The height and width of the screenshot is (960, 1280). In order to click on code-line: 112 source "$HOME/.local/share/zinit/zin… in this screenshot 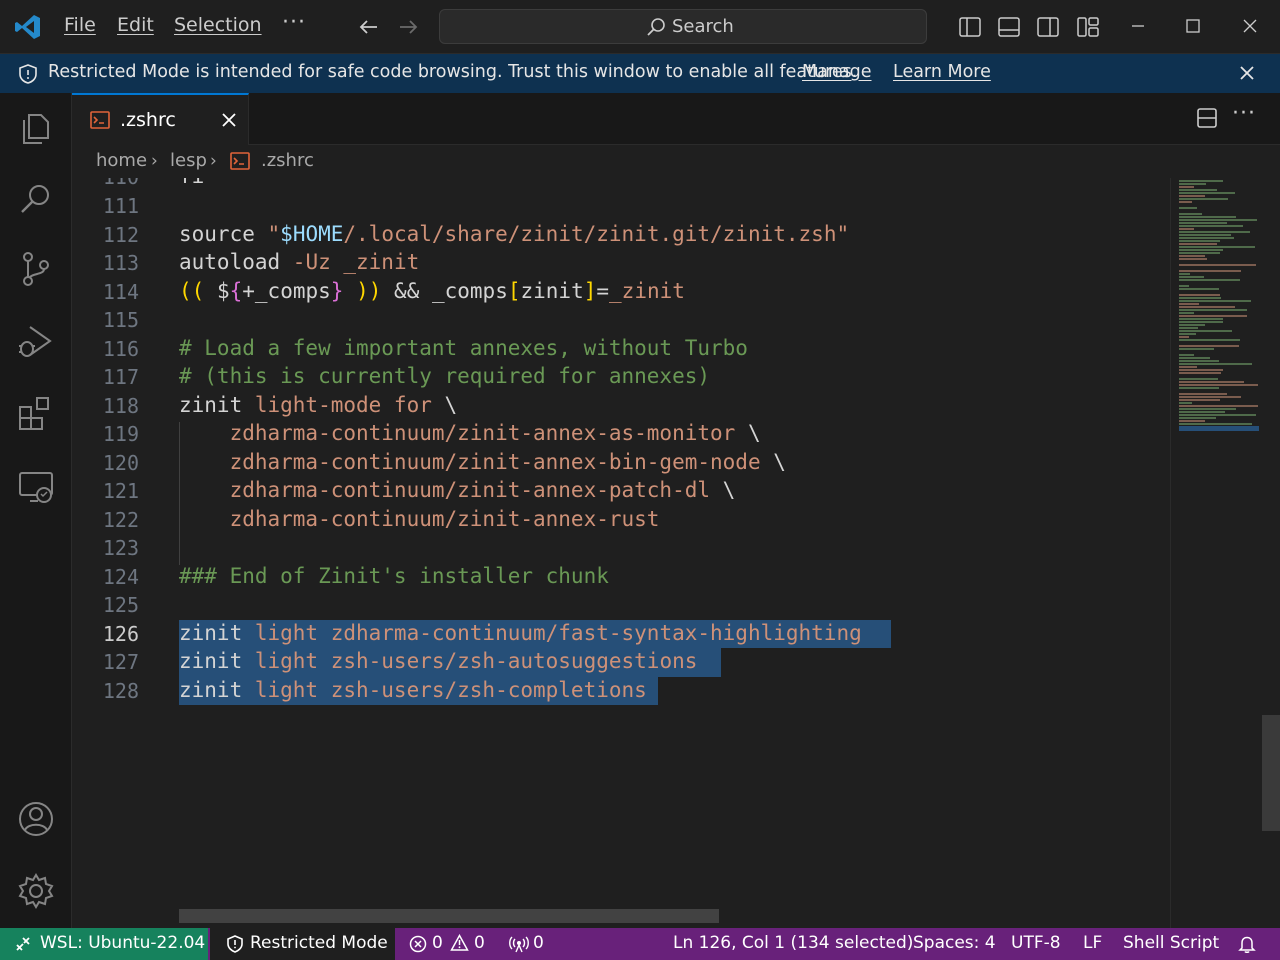, I will do `click(621, 235)`.